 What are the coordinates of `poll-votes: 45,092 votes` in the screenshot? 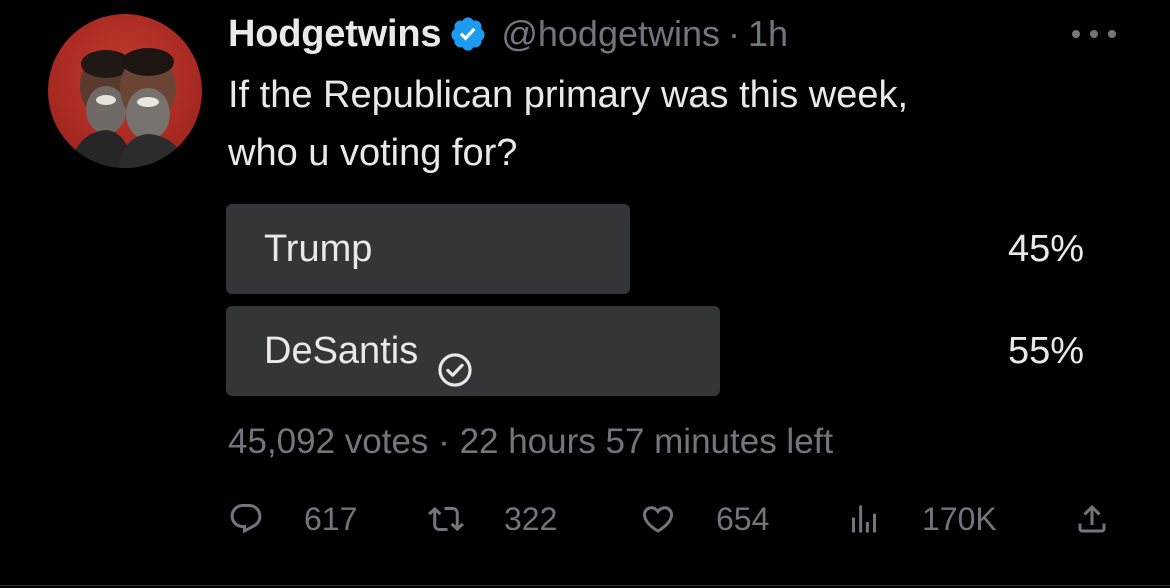 It's located at (328, 441).